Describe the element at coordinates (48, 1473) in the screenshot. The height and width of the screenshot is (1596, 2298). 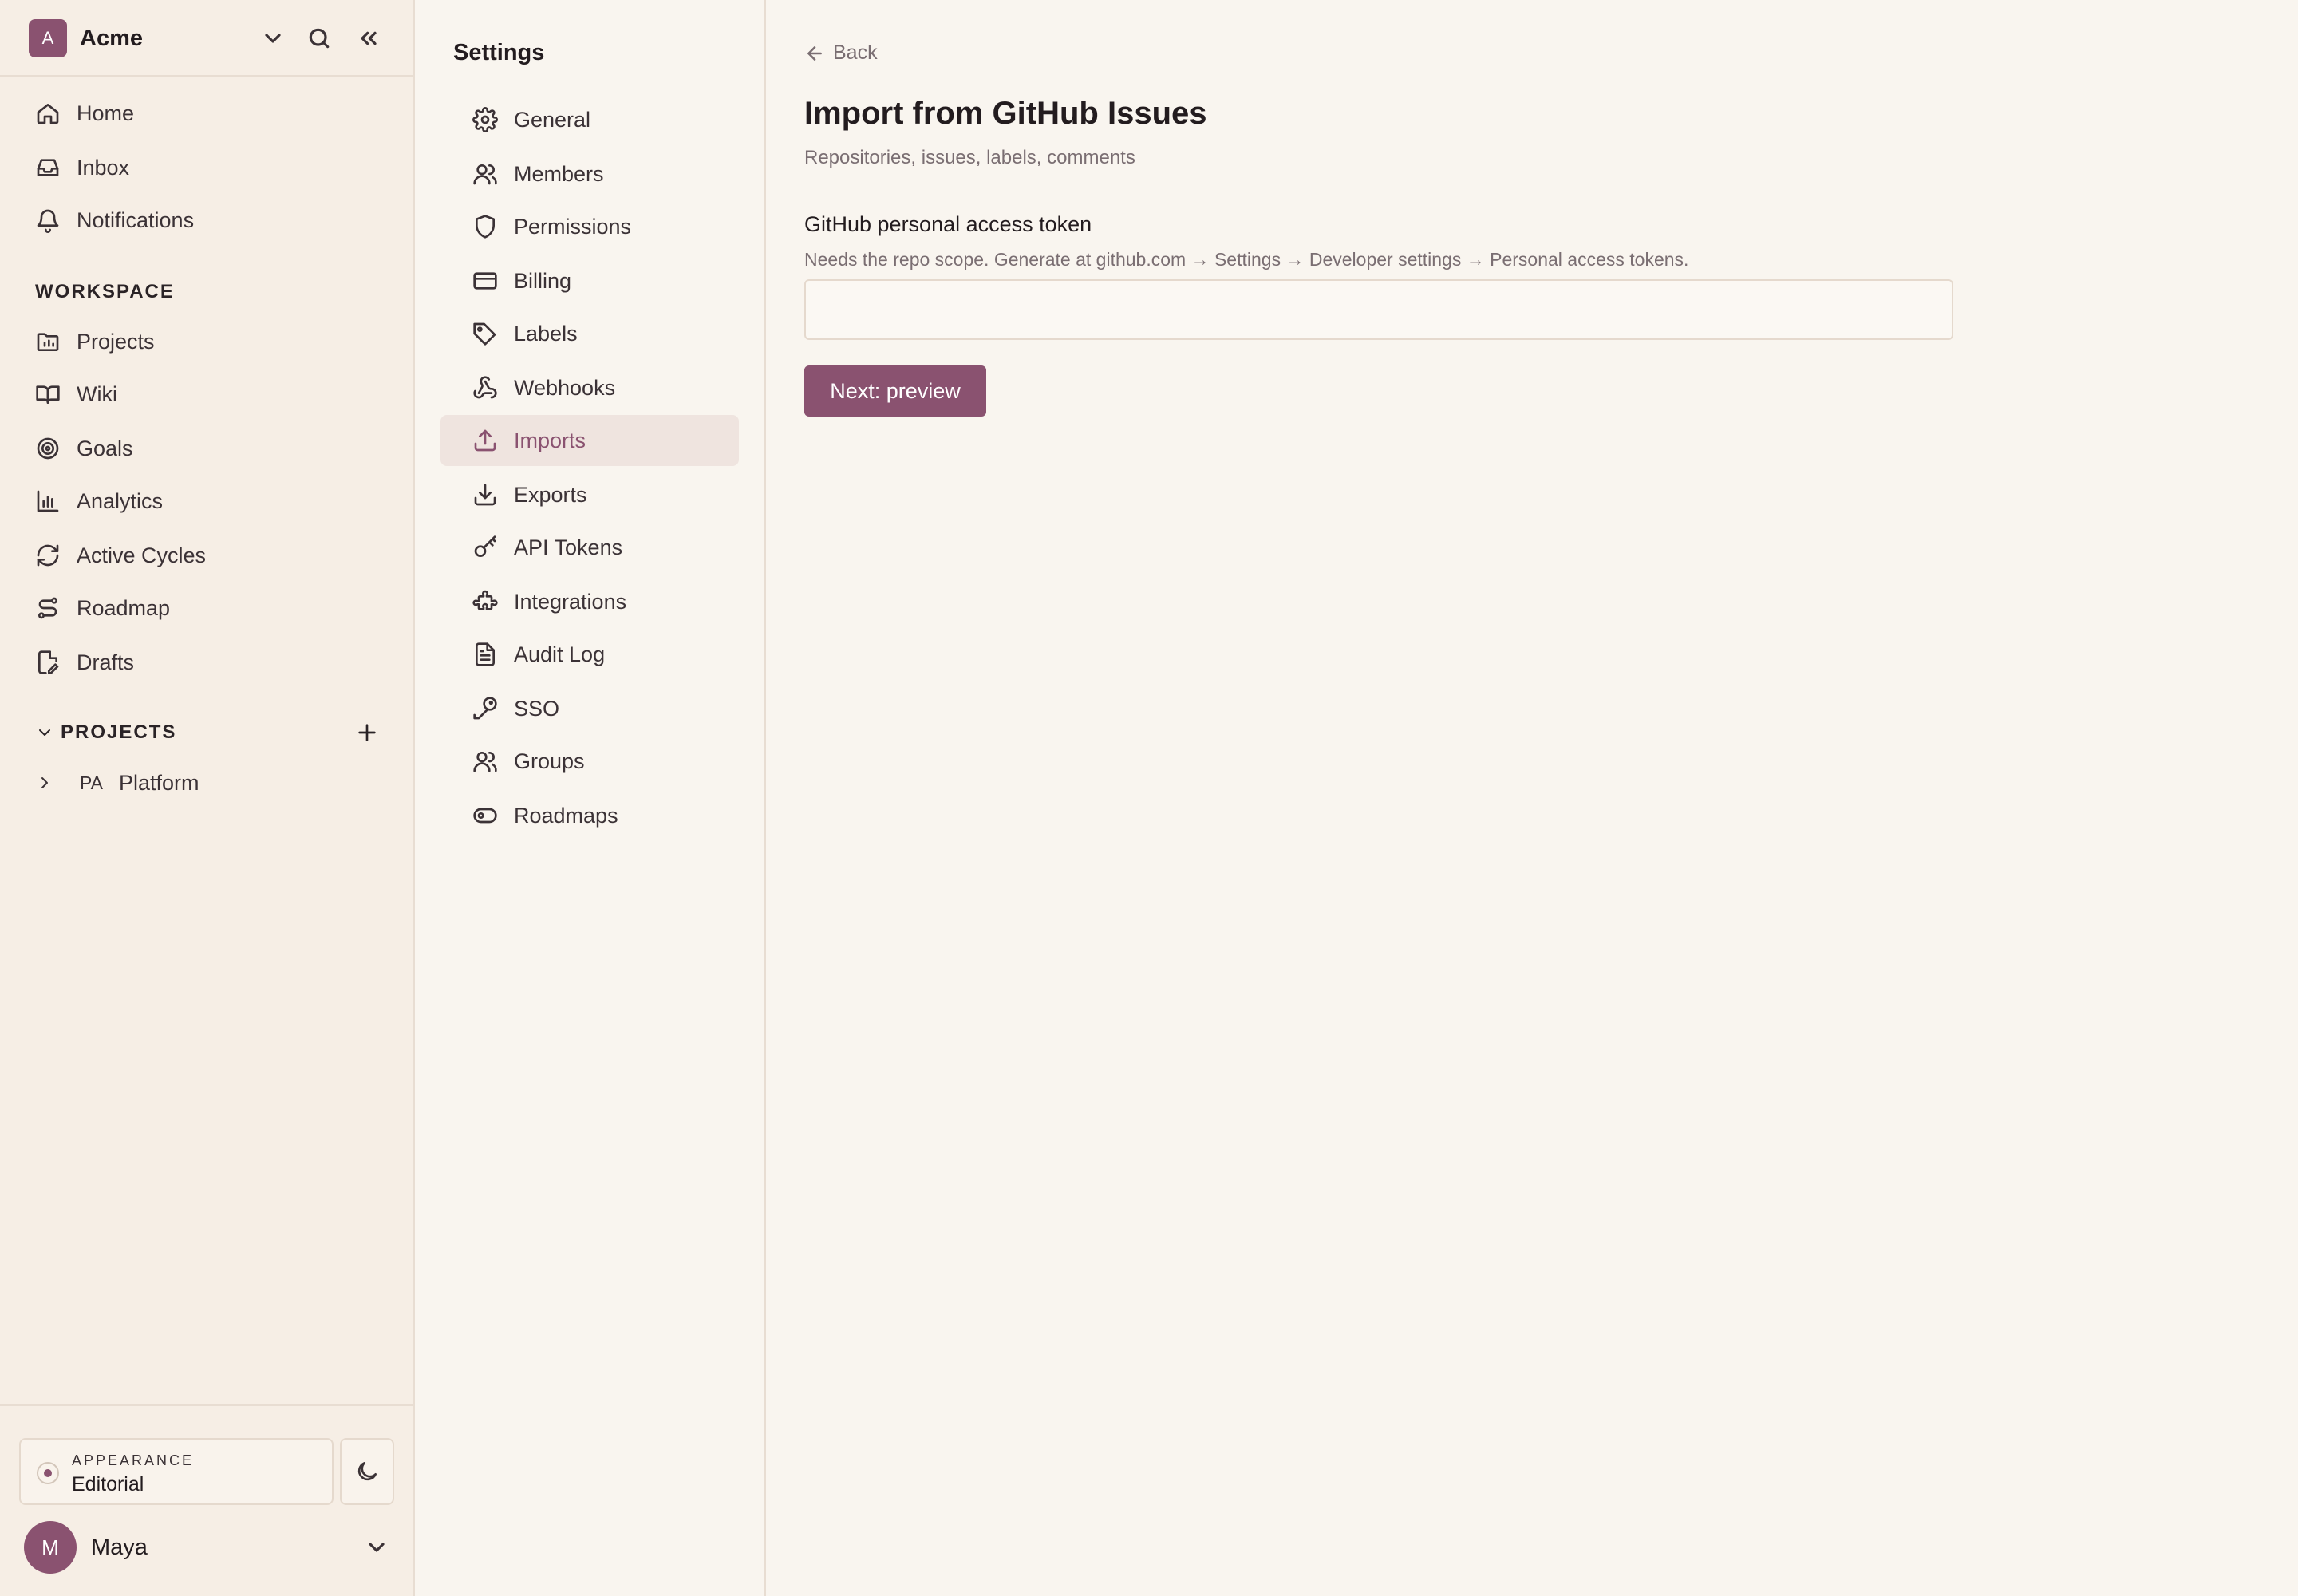
I see `appearance-radio-icon` at that location.